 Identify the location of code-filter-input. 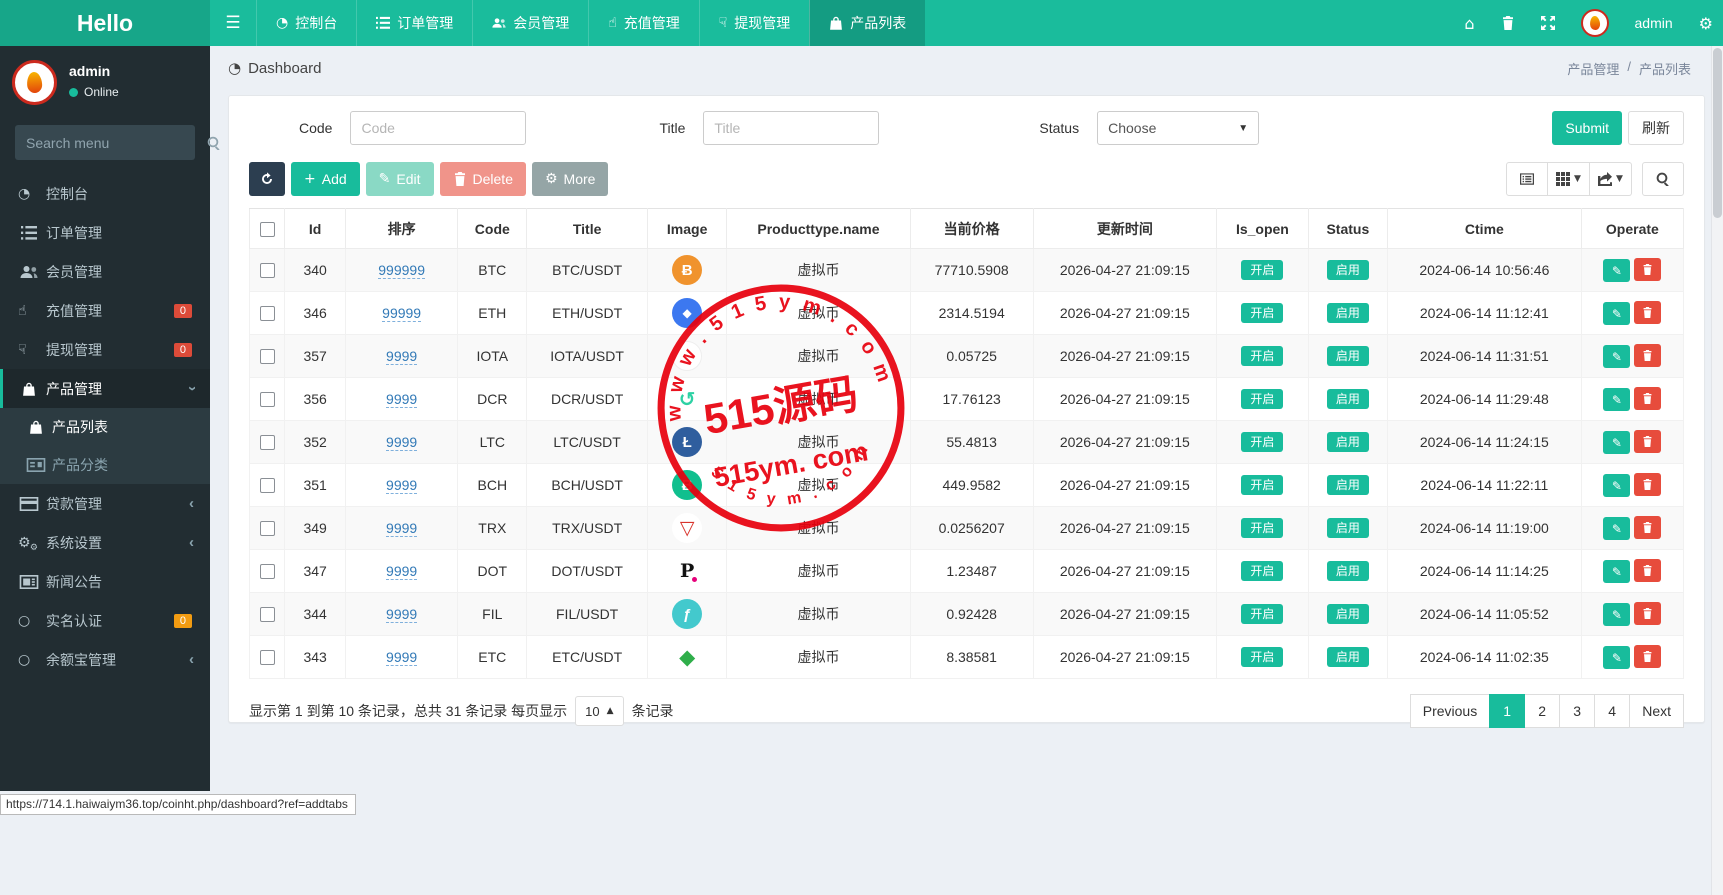
(438, 128).